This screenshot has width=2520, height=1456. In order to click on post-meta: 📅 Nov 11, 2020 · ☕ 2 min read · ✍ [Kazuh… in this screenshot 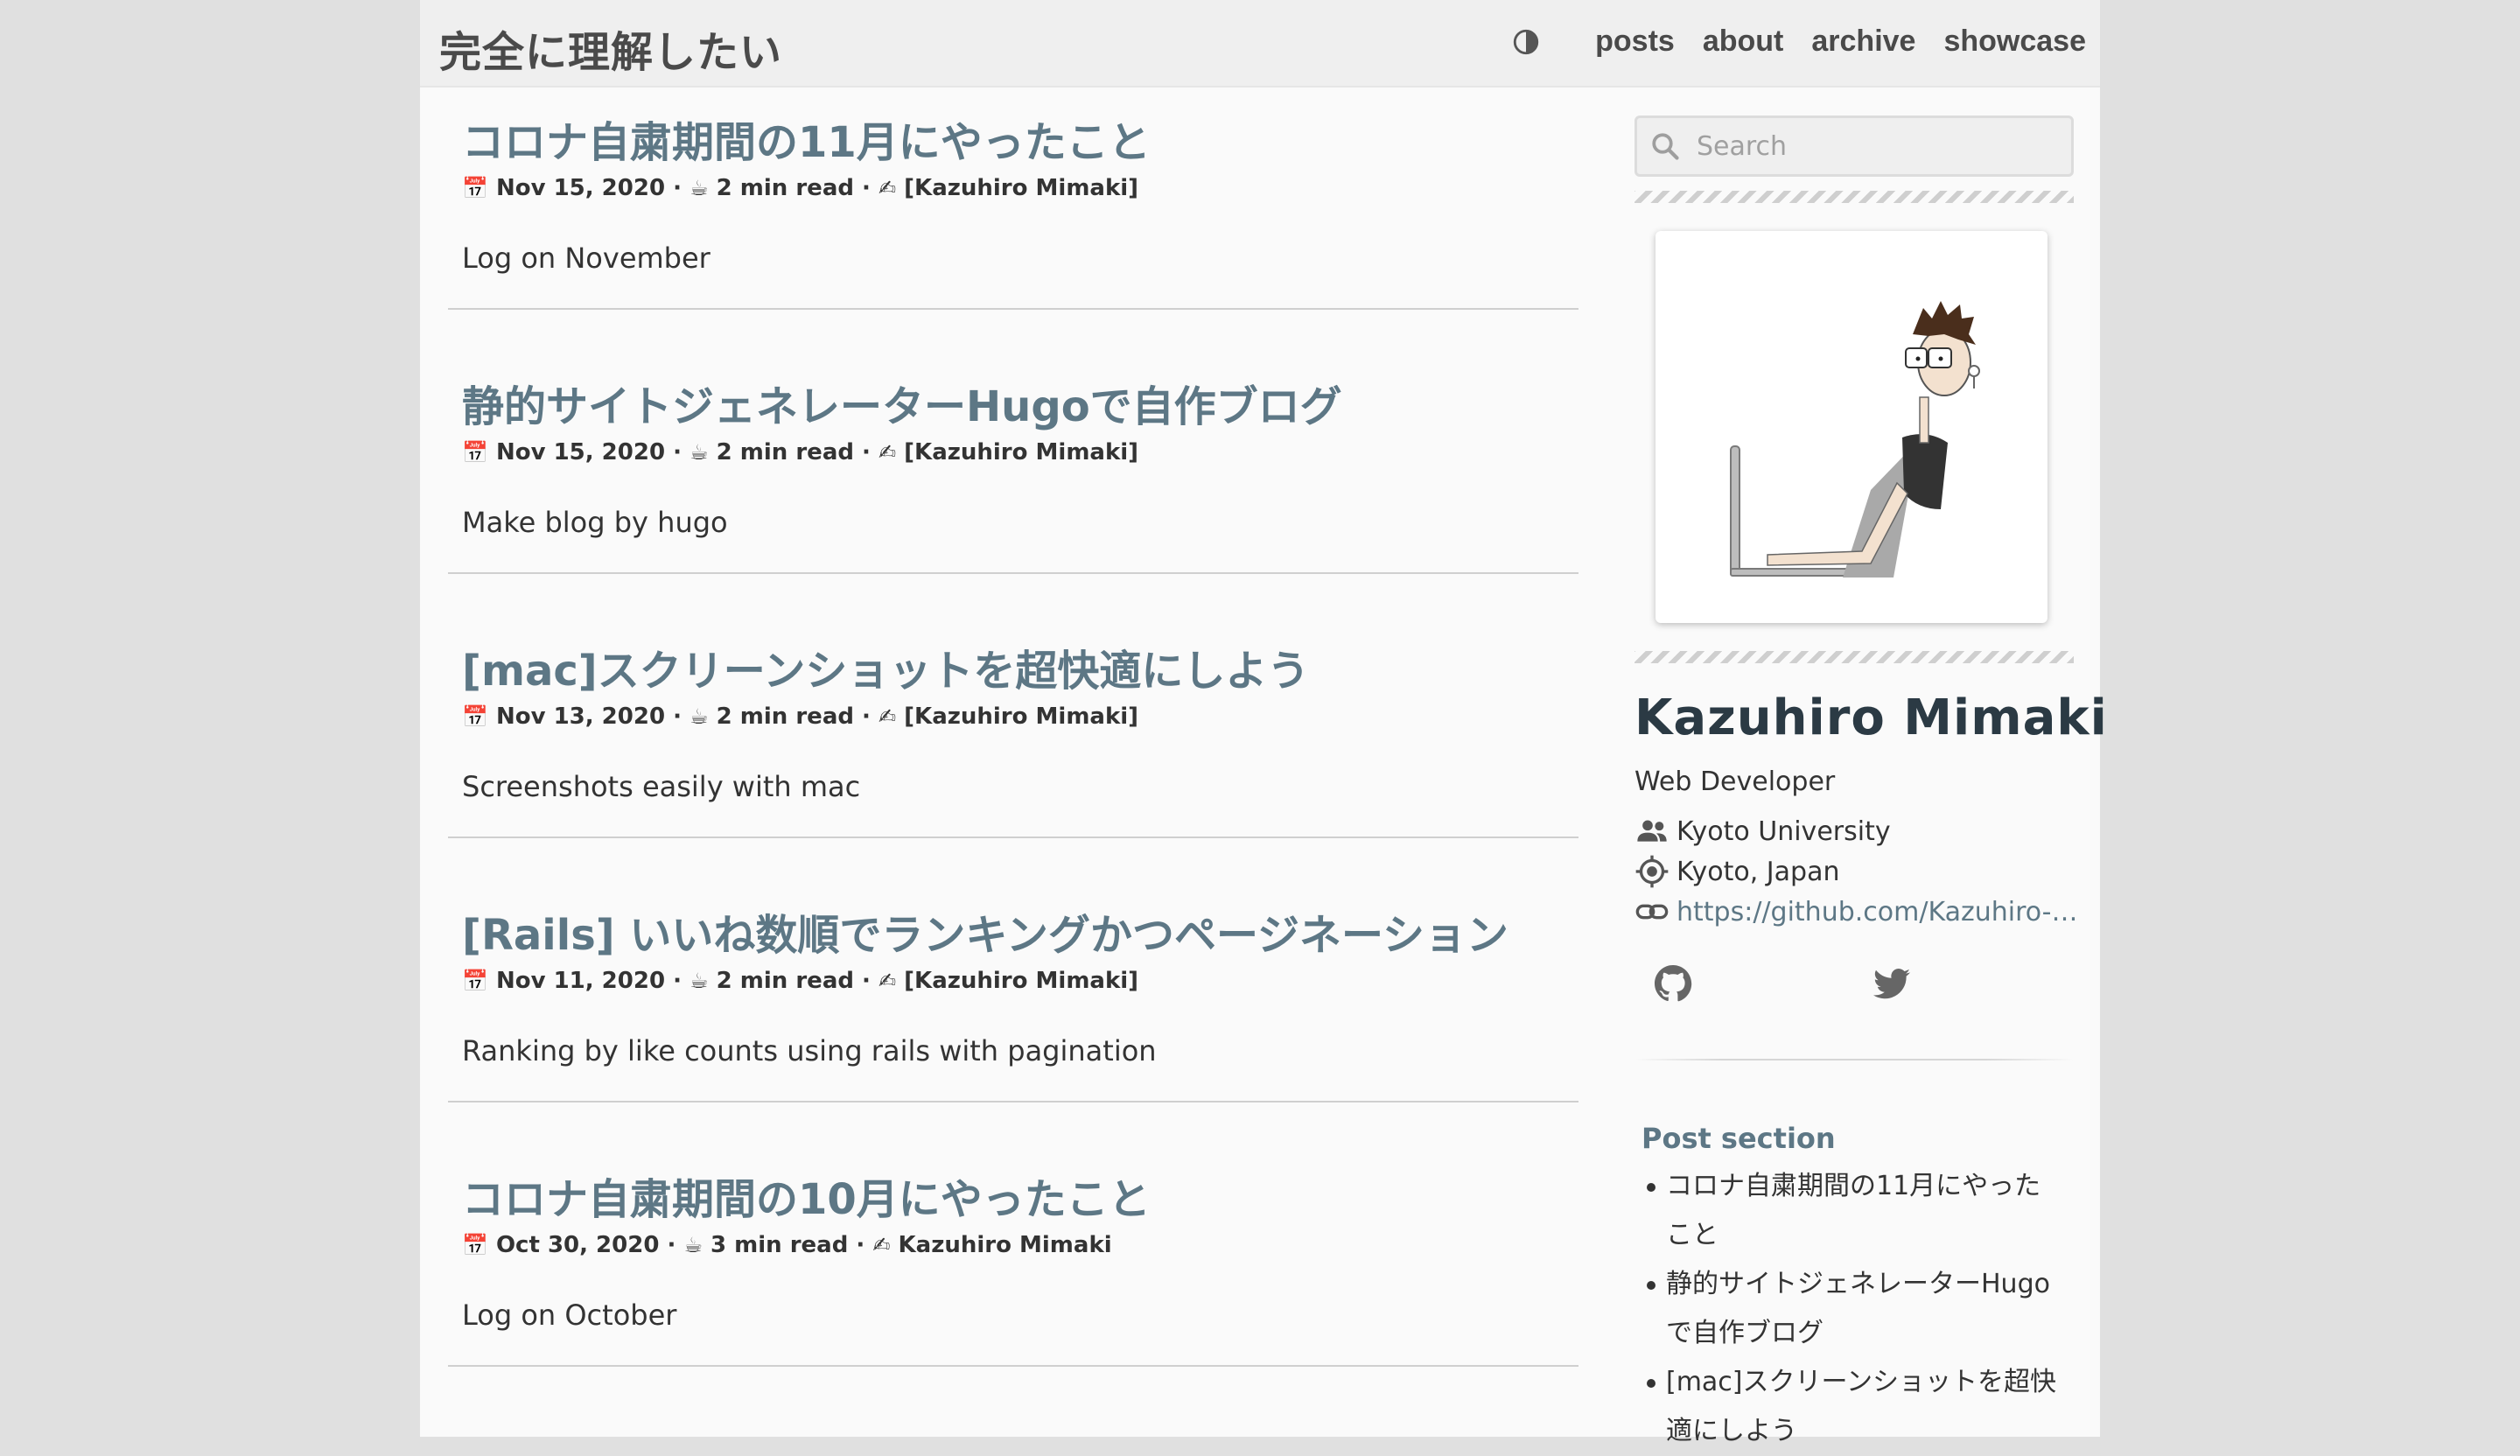, I will do `click(800, 981)`.